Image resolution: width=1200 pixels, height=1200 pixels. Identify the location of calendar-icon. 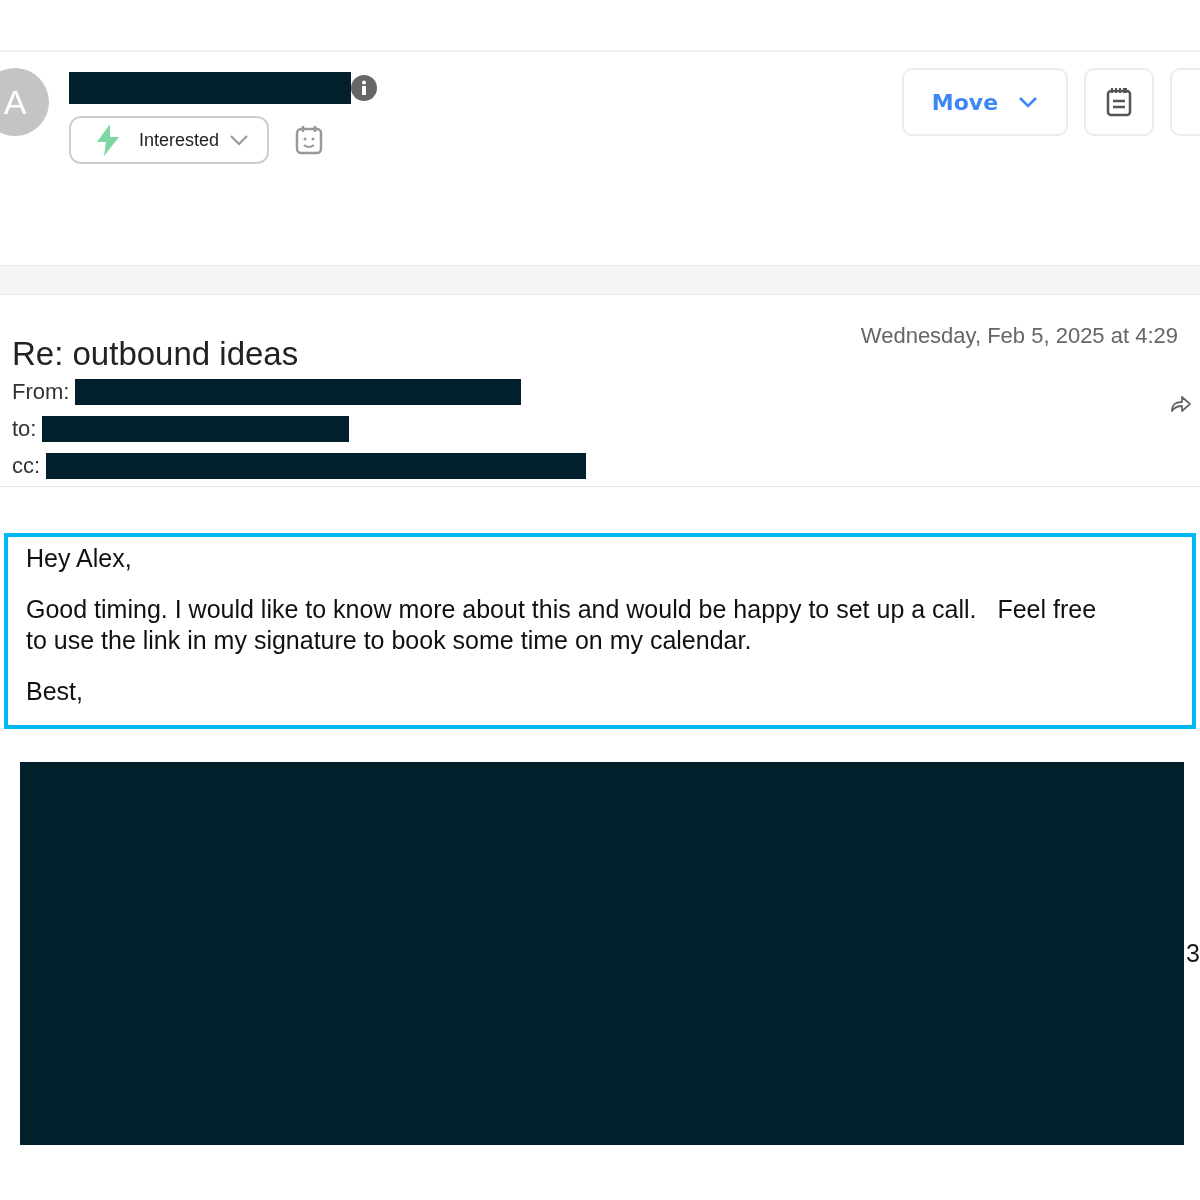
(309, 140).